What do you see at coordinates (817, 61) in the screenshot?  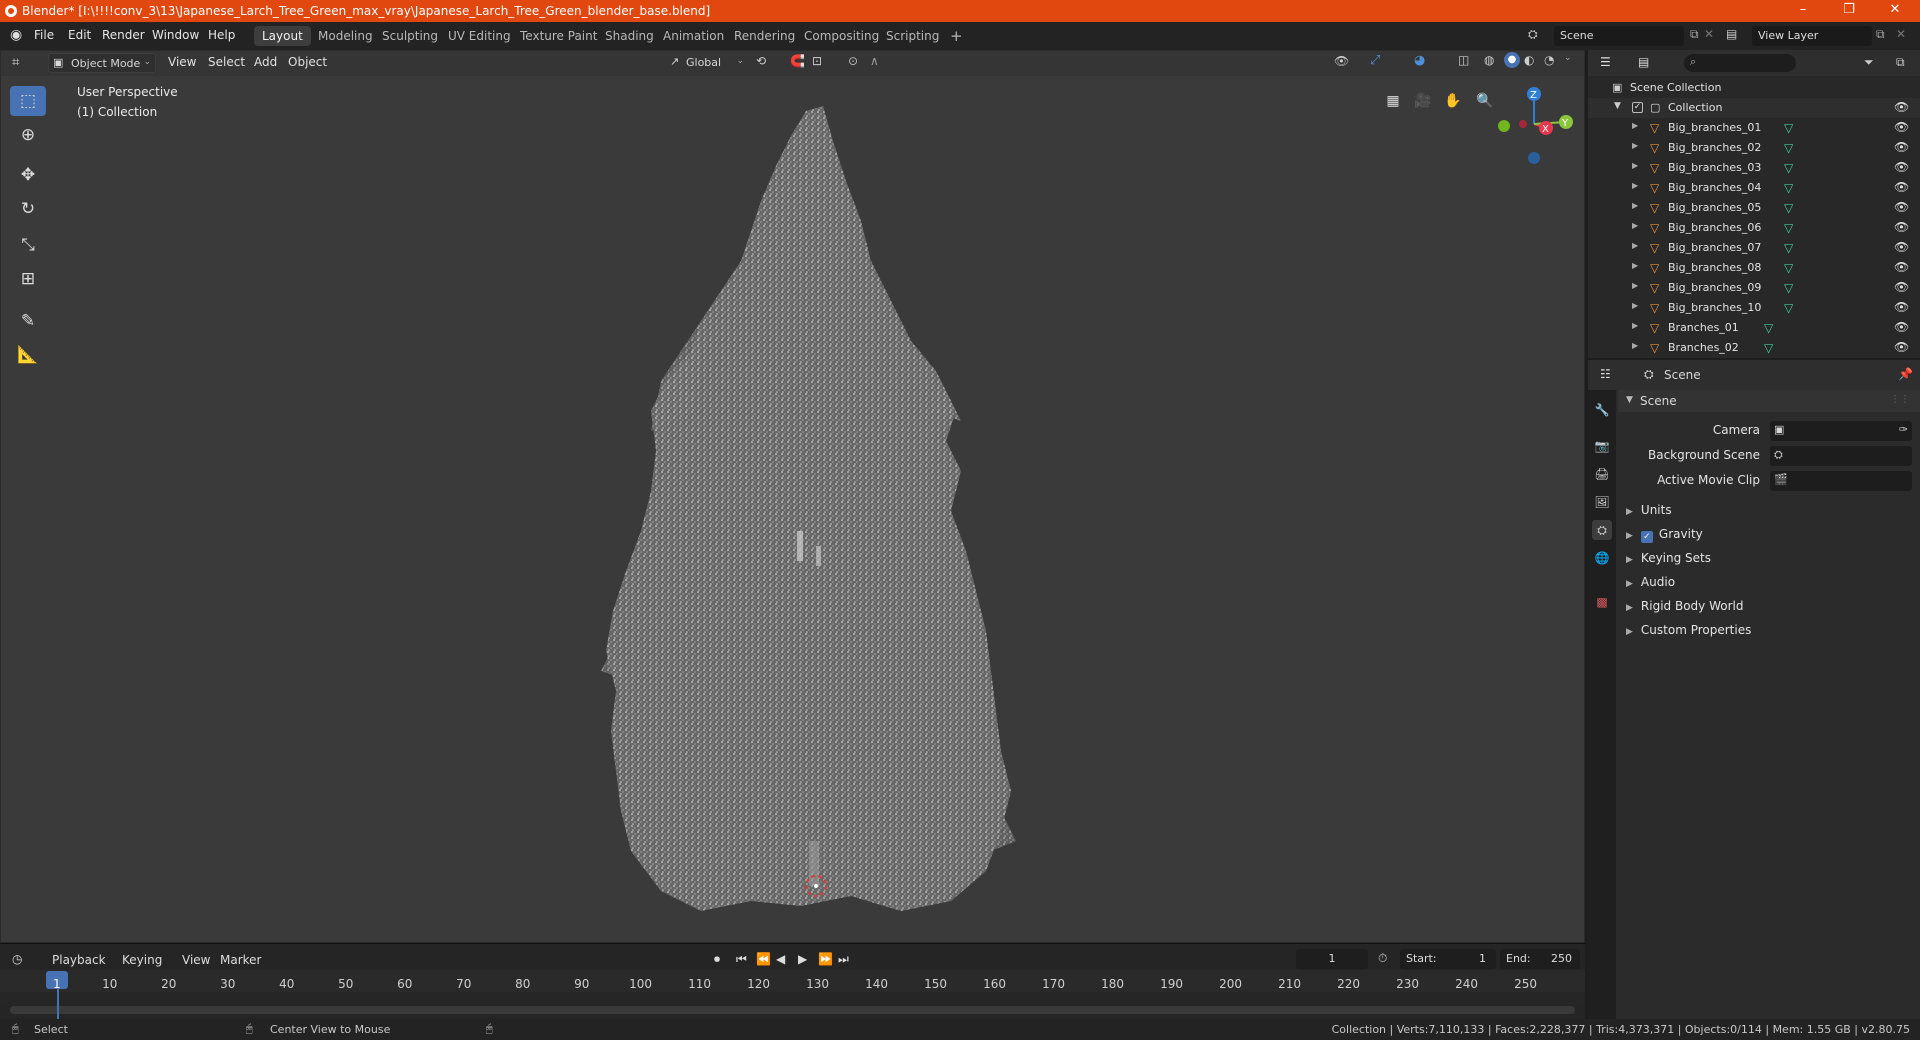 I see `snap-target-icon: ⊡` at bounding box center [817, 61].